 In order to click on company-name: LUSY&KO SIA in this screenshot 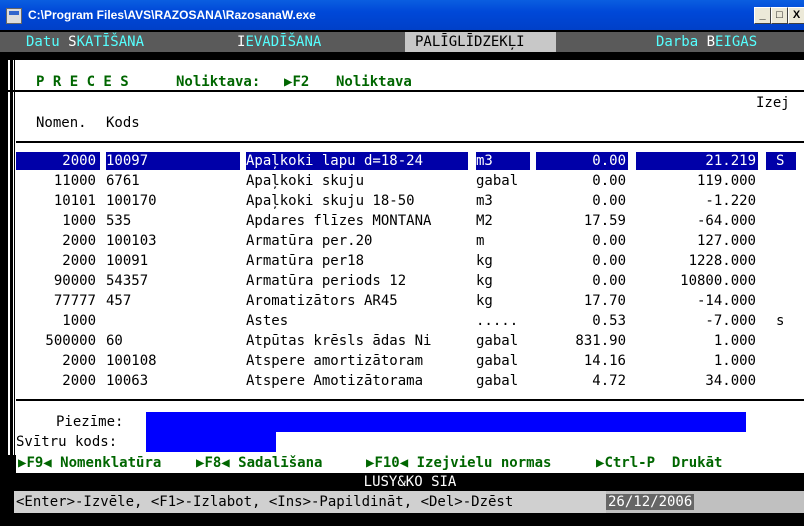, I will do `click(410, 482)`.